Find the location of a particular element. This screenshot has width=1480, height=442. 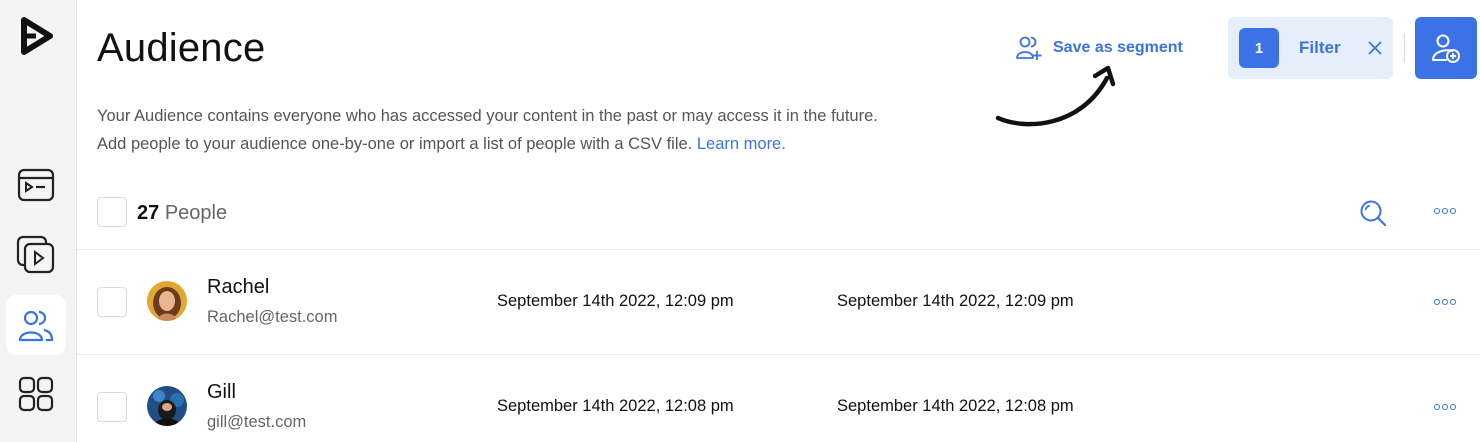

logo-icon is located at coordinates (36, 36).